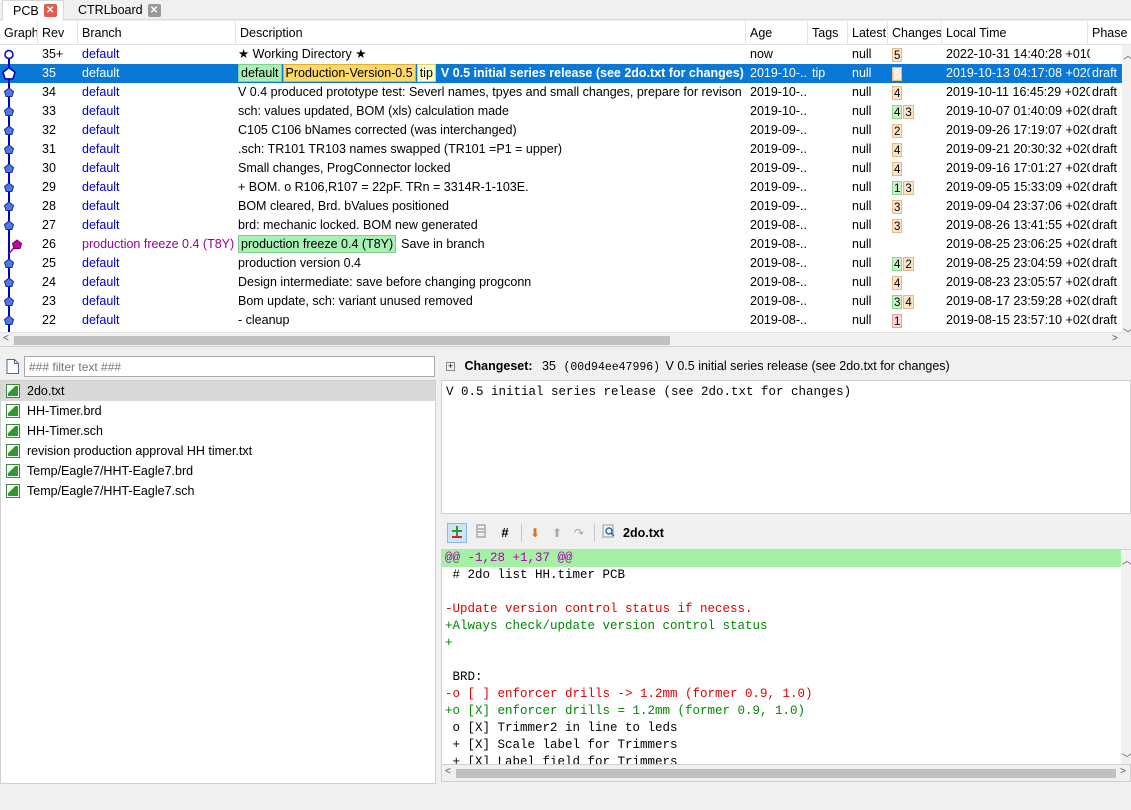 The height and width of the screenshot is (810, 1131). Describe the element at coordinates (58, 33) in the screenshot. I see `col-rev: Rev` at that location.